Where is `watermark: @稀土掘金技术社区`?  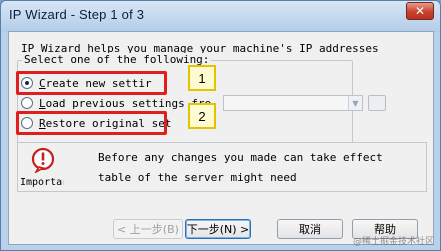 watermark: @稀土掘金技术社区 is located at coordinates (393, 242).